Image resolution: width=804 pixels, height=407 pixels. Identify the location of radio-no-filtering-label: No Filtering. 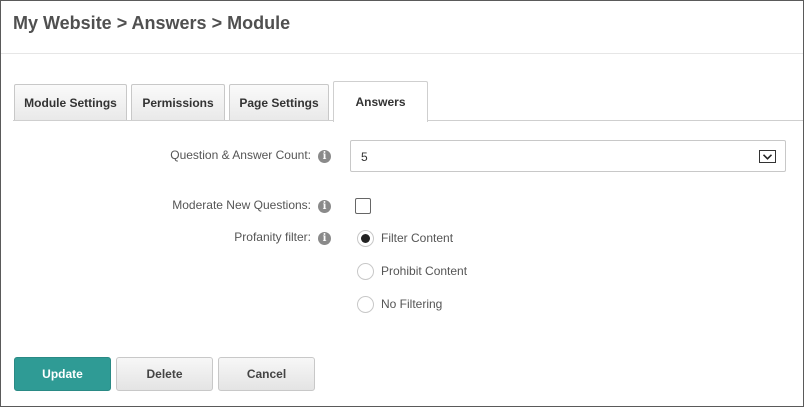
(411, 304).